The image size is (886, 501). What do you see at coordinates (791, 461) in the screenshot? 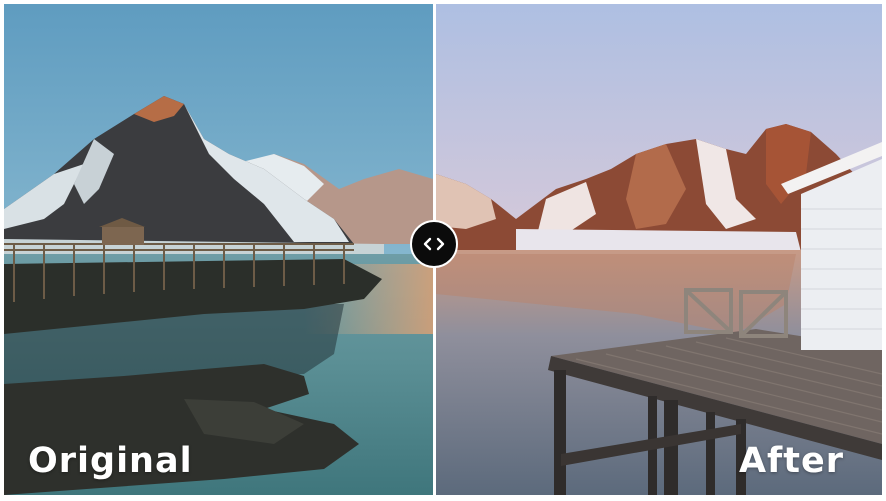
I see `after-label: After` at bounding box center [791, 461].